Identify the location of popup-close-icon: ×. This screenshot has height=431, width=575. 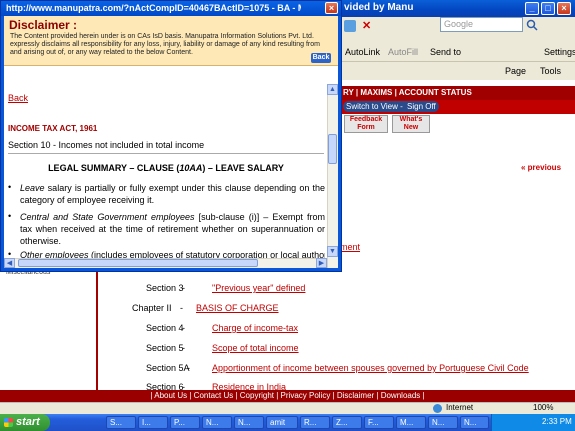
(331, 8).